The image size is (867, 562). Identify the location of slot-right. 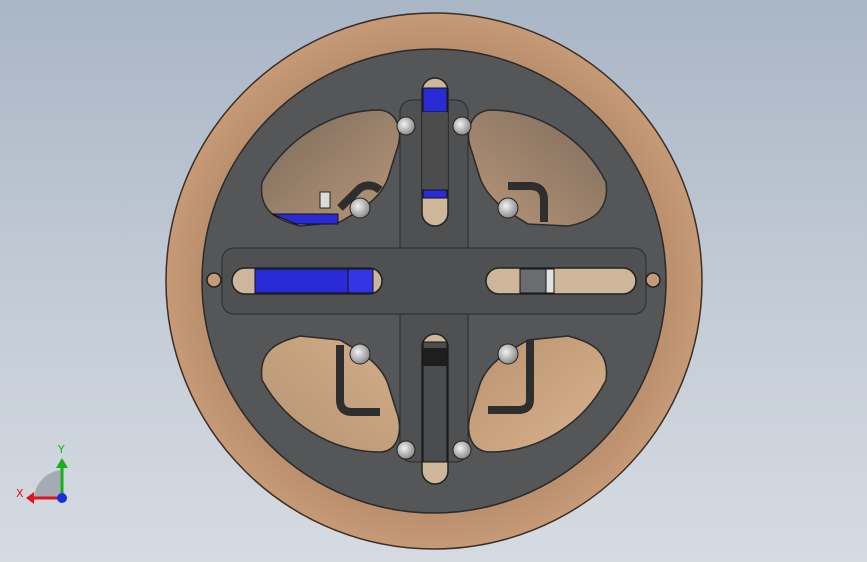
(561, 281).